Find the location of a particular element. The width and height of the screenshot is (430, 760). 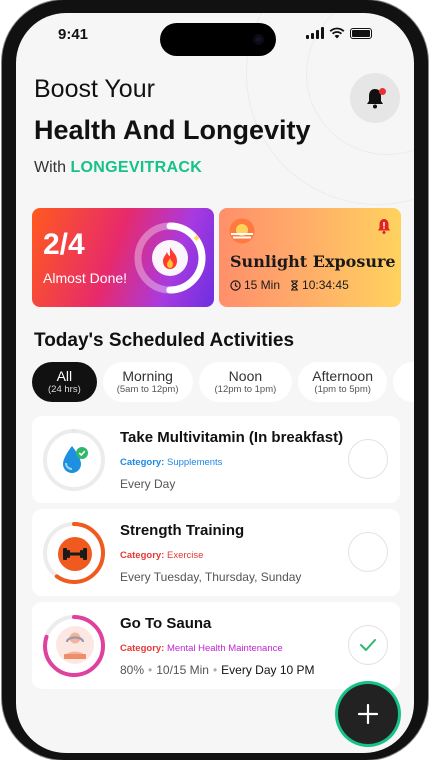

filter-morning: Morning (5am to 12pm) is located at coordinates (147, 382).